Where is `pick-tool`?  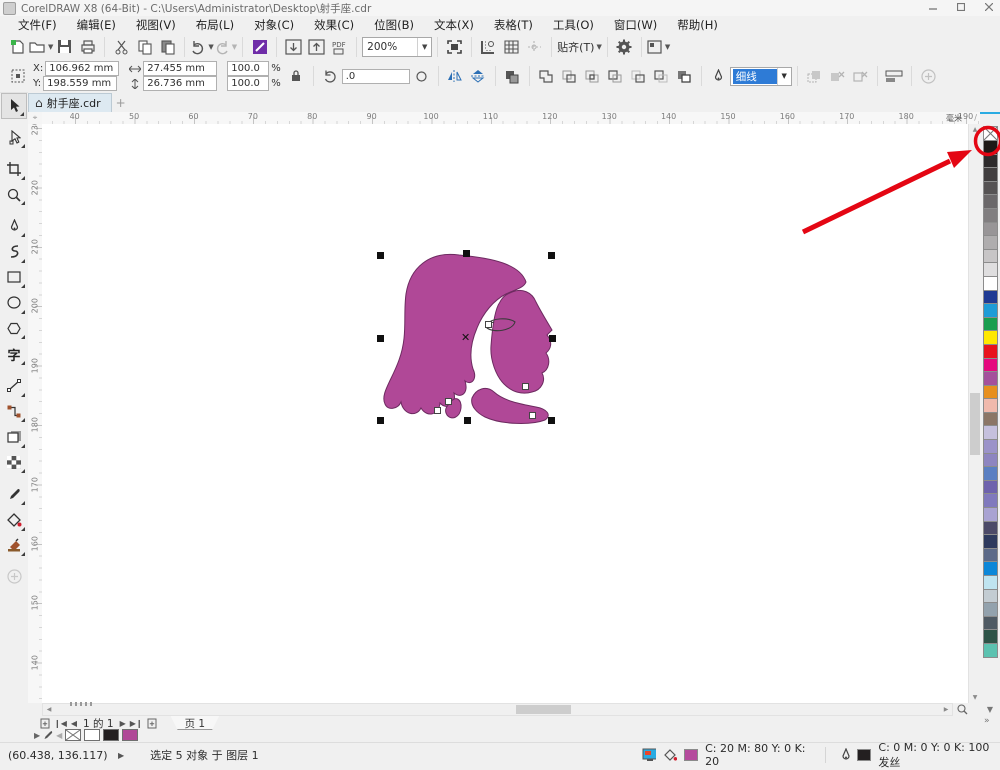
pick-tool is located at coordinates (14, 106).